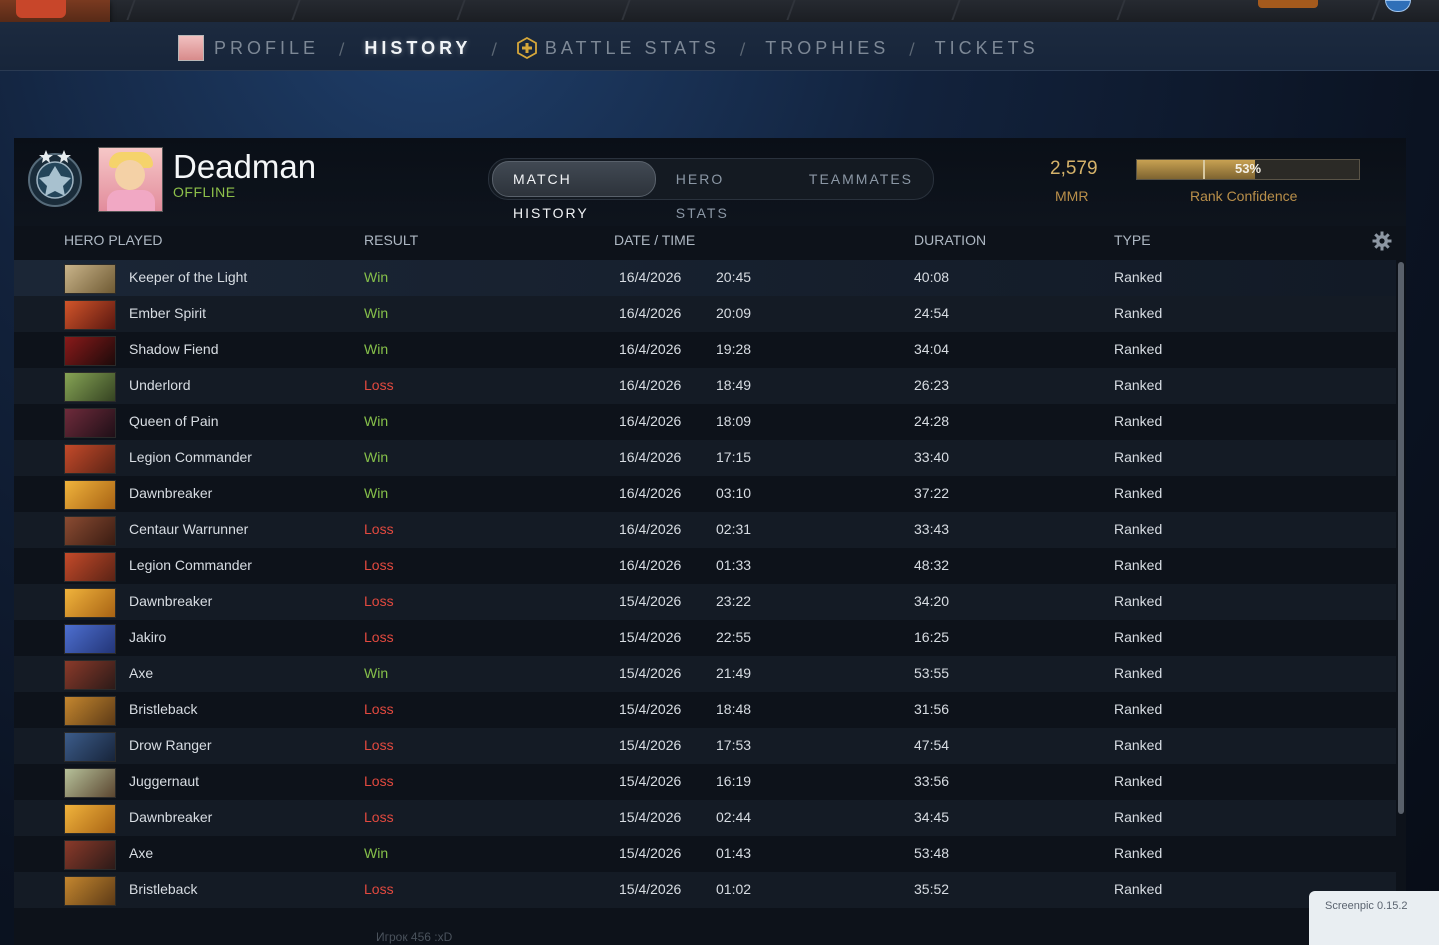  Describe the element at coordinates (705, 890) in the screenshot. I see `table-row: Bristleback Loss 15/4/2026 01:02 35:52 Ranked` at that location.